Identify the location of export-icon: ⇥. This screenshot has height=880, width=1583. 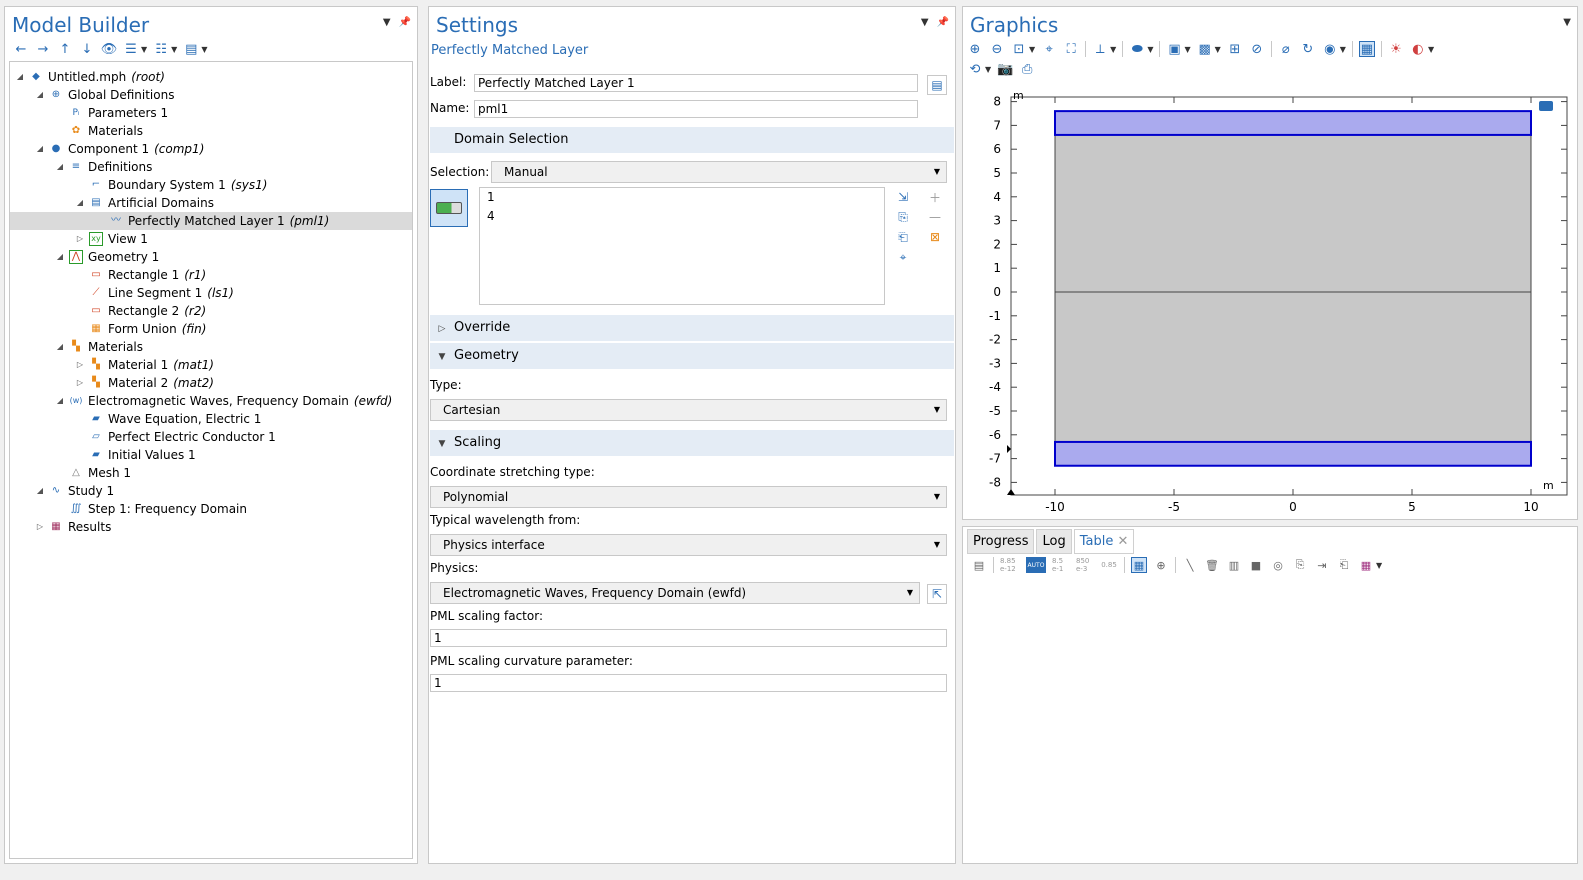
(1322, 565).